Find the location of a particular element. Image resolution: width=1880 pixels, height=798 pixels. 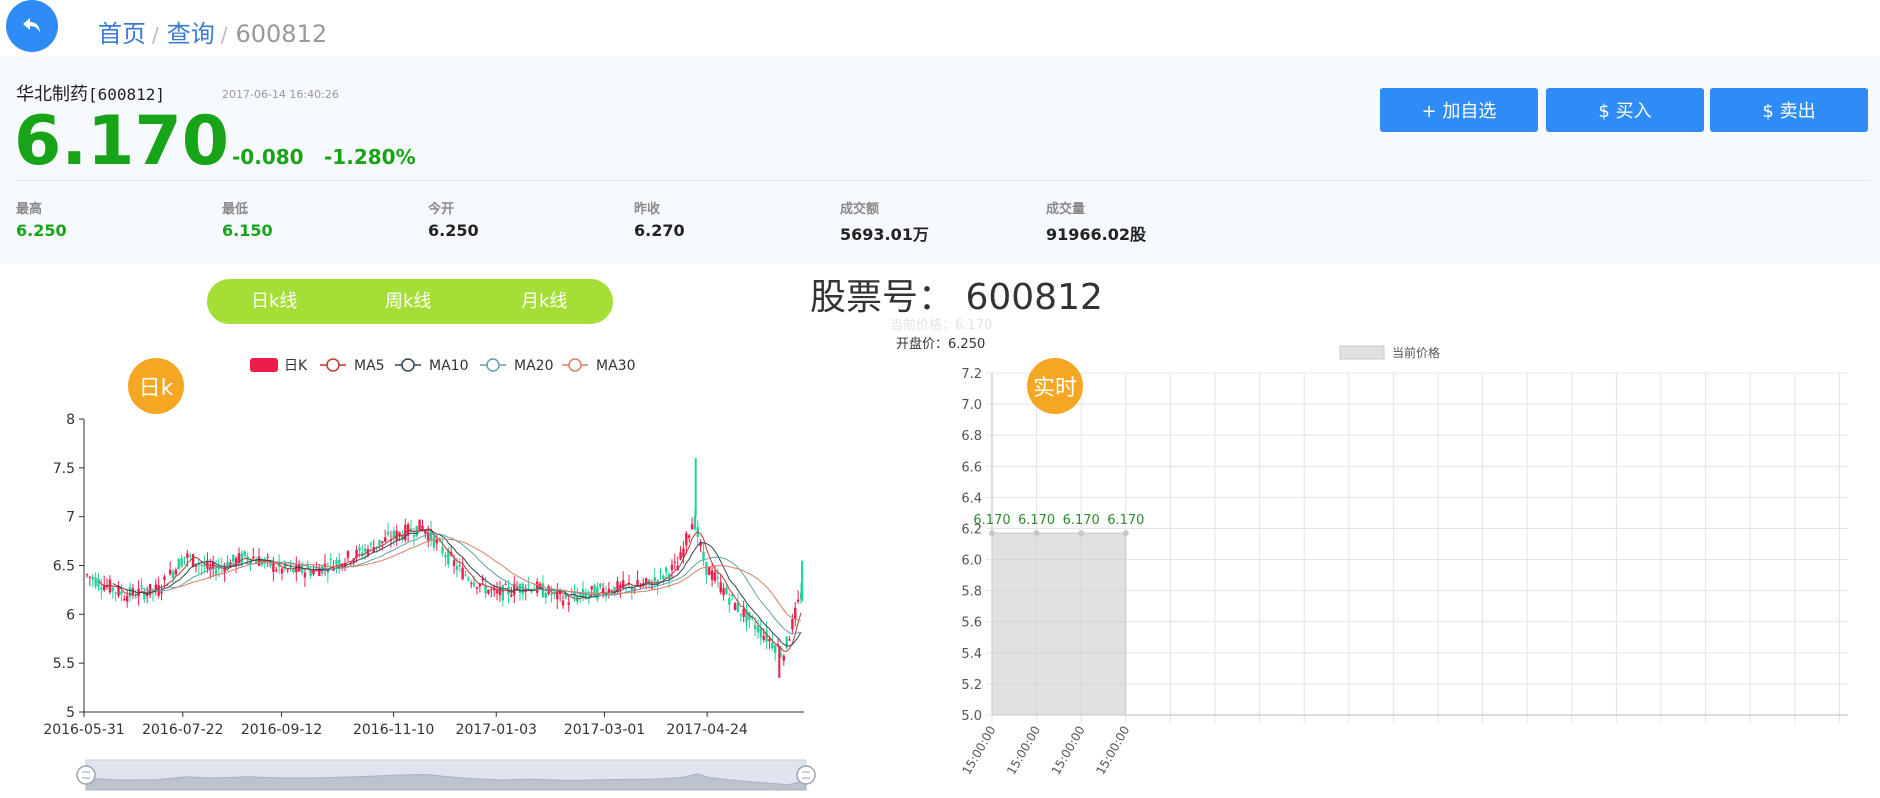

stat-low: 最低 6.150 is located at coordinates (247, 219).